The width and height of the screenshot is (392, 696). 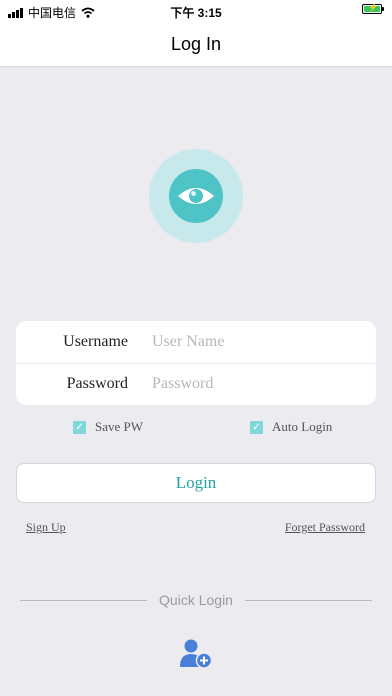 What do you see at coordinates (46, 527) in the screenshot?
I see `sign-up-link: Sign Up` at bounding box center [46, 527].